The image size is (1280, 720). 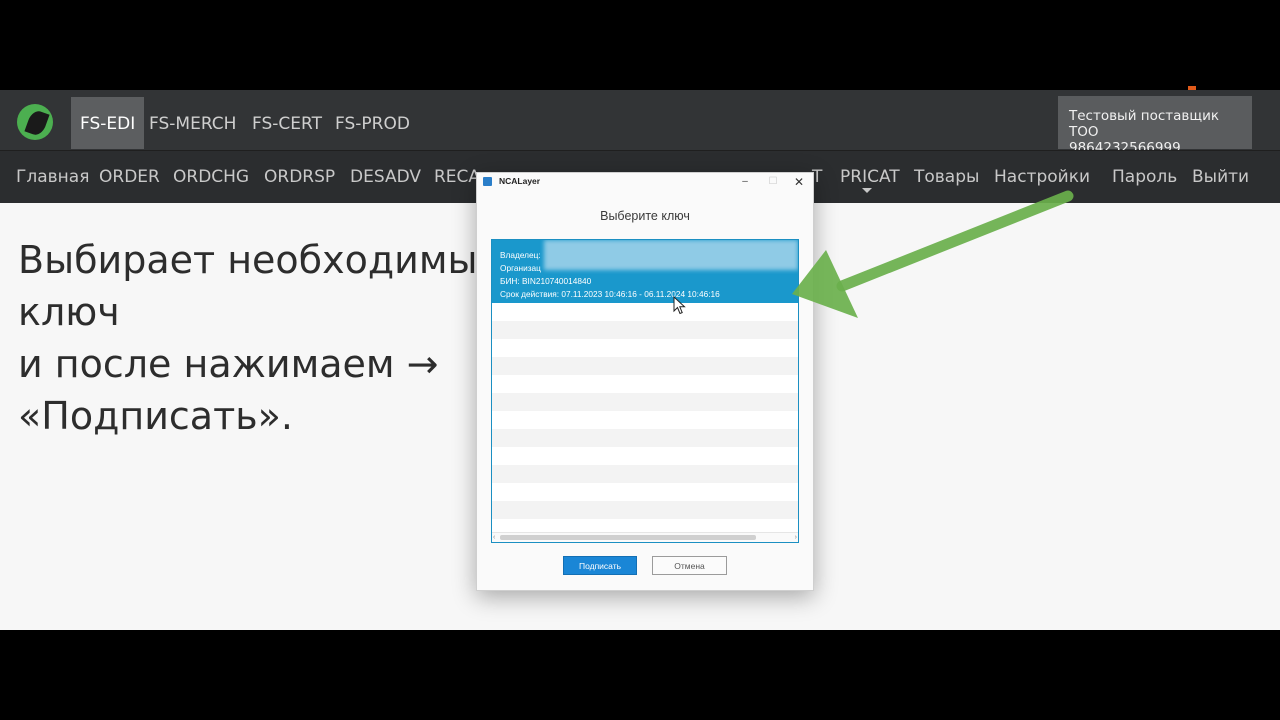 What do you see at coordinates (867, 190) in the screenshot?
I see `pricat-dropdown-icon` at bounding box center [867, 190].